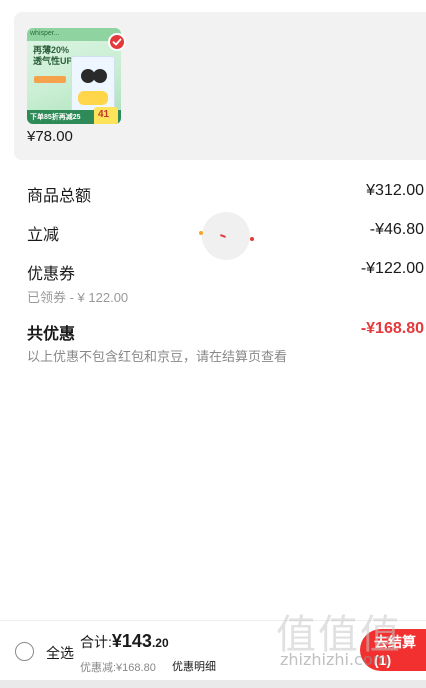  I want to click on total-amount: 合计:¥143.20, so click(124, 641).